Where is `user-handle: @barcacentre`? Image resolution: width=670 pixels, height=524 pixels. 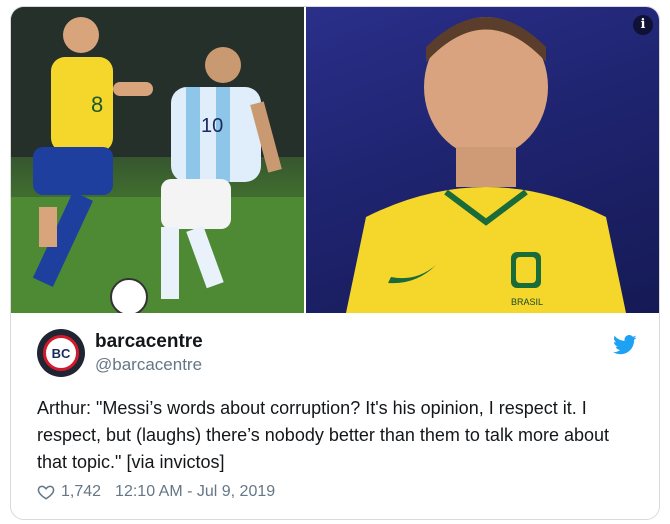
user-handle: @barcacentre is located at coordinates (148, 365).